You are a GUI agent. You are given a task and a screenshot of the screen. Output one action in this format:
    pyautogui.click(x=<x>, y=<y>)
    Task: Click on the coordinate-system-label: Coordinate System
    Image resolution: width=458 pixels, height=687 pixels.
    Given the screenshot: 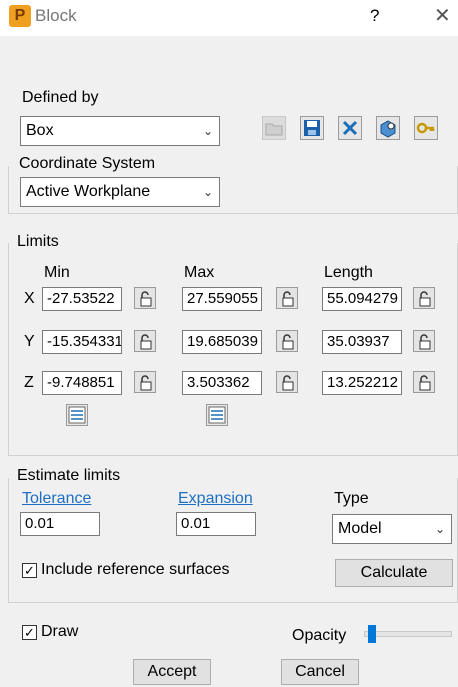 What is the action you would take?
    pyautogui.click(x=87, y=164)
    